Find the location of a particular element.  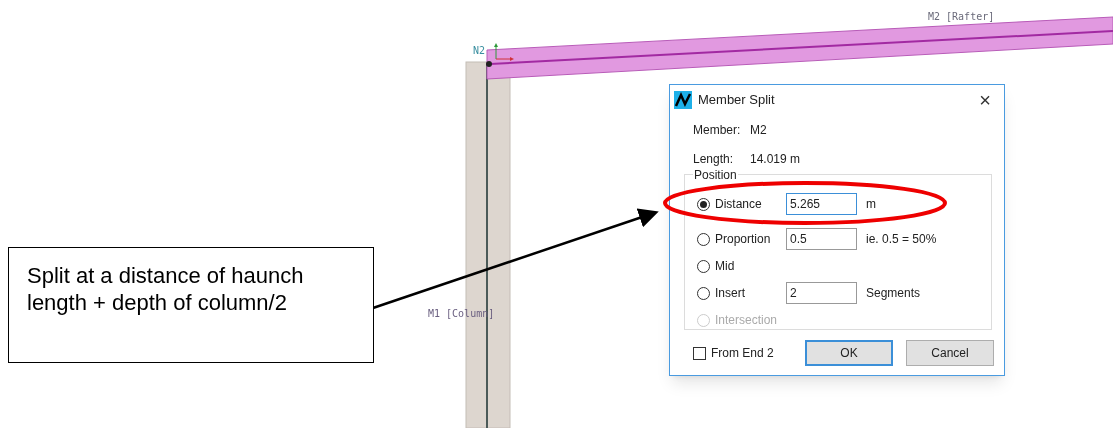

unit-label: m is located at coordinates (871, 204).